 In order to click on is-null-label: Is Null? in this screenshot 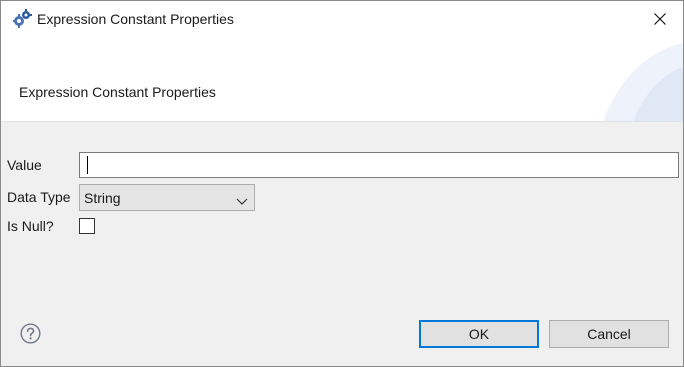, I will do `click(30, 226)`.